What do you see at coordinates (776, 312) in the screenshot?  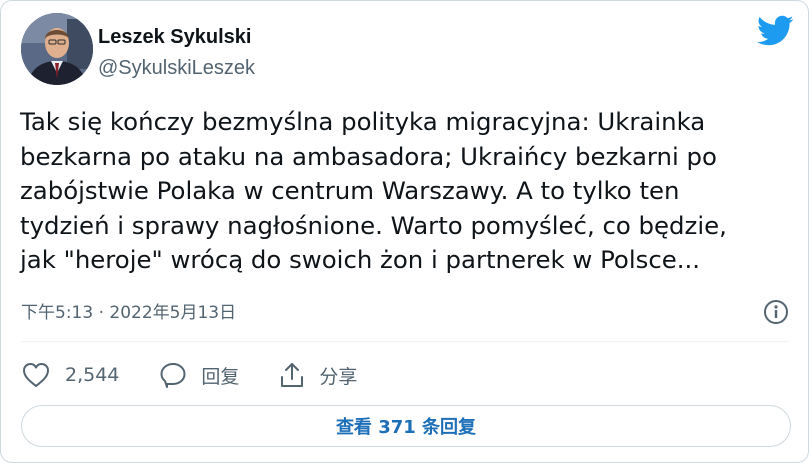 I see `info-icon` at bounding box center [776, 312].